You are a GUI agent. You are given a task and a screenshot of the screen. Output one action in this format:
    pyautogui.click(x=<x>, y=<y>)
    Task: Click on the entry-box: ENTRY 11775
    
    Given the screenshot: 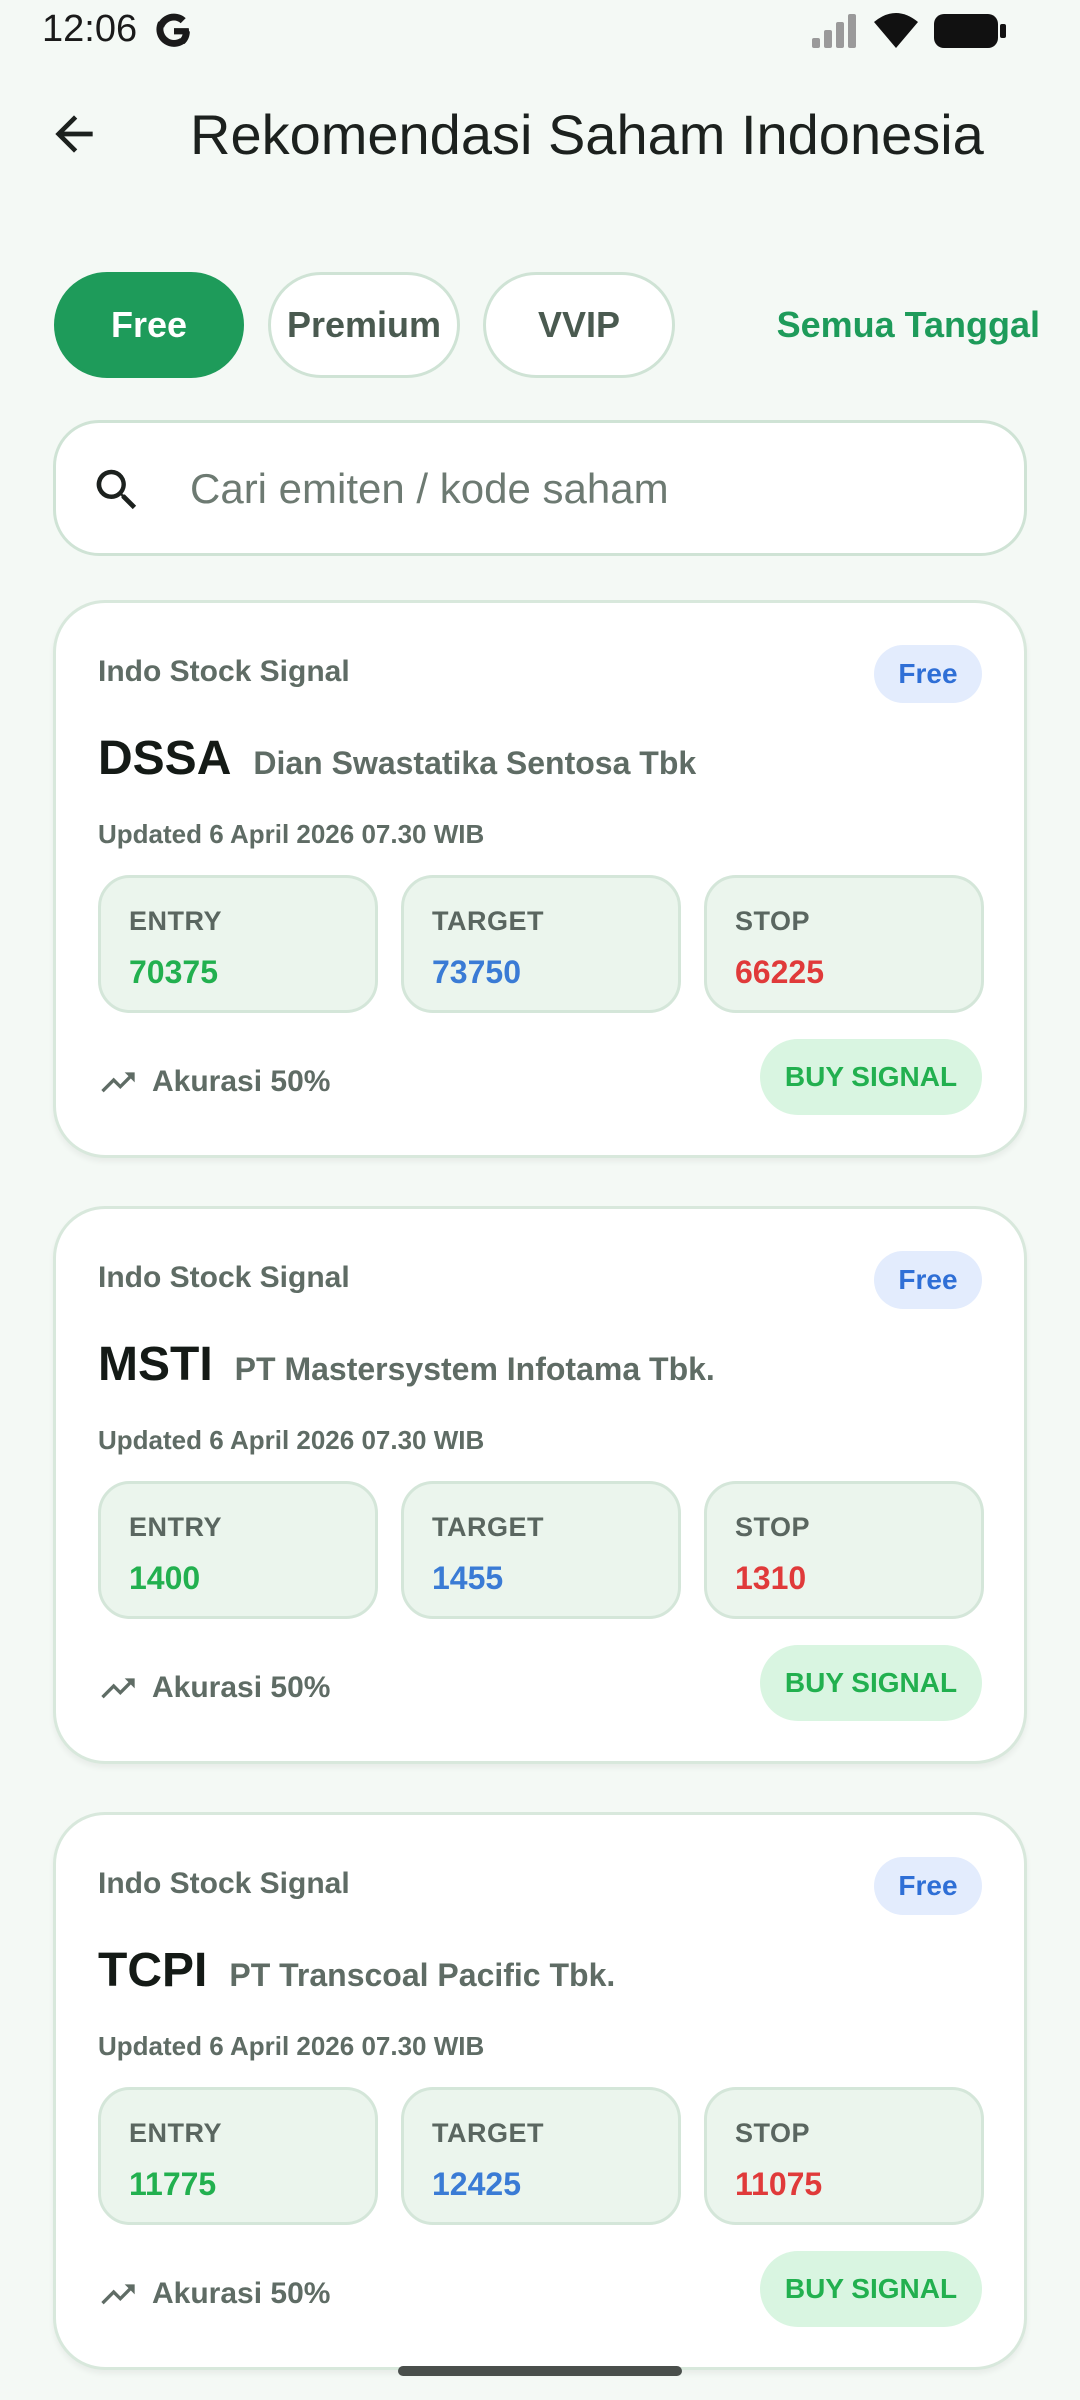 What is the action you would take?
    pyautogui.click(x=238, y=2156)
    